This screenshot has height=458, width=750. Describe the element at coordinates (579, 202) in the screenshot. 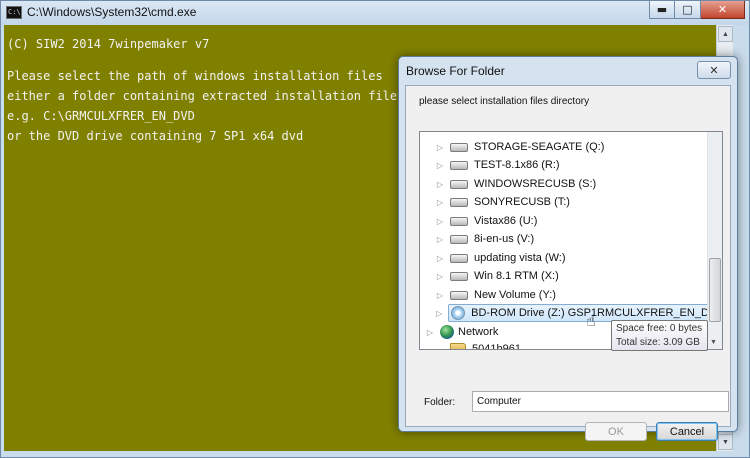

I see `tree-item-sonyrecusb: ▷ SONYRECUSB (T:)` at that location.